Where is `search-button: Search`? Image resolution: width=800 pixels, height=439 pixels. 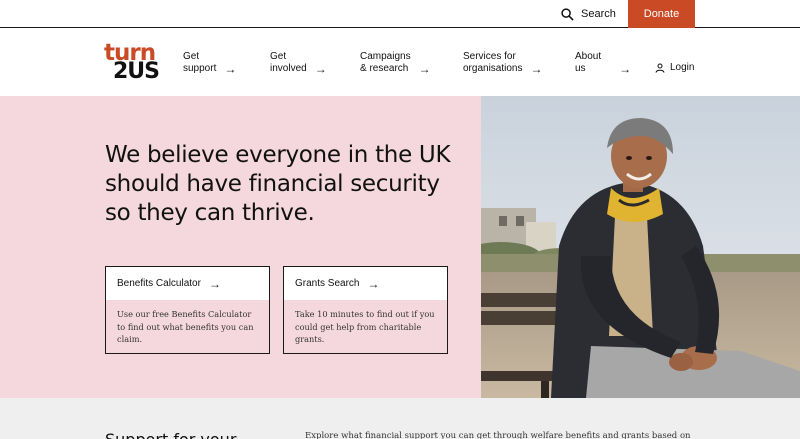 search-button: Search is located at coordinates (588, 14).